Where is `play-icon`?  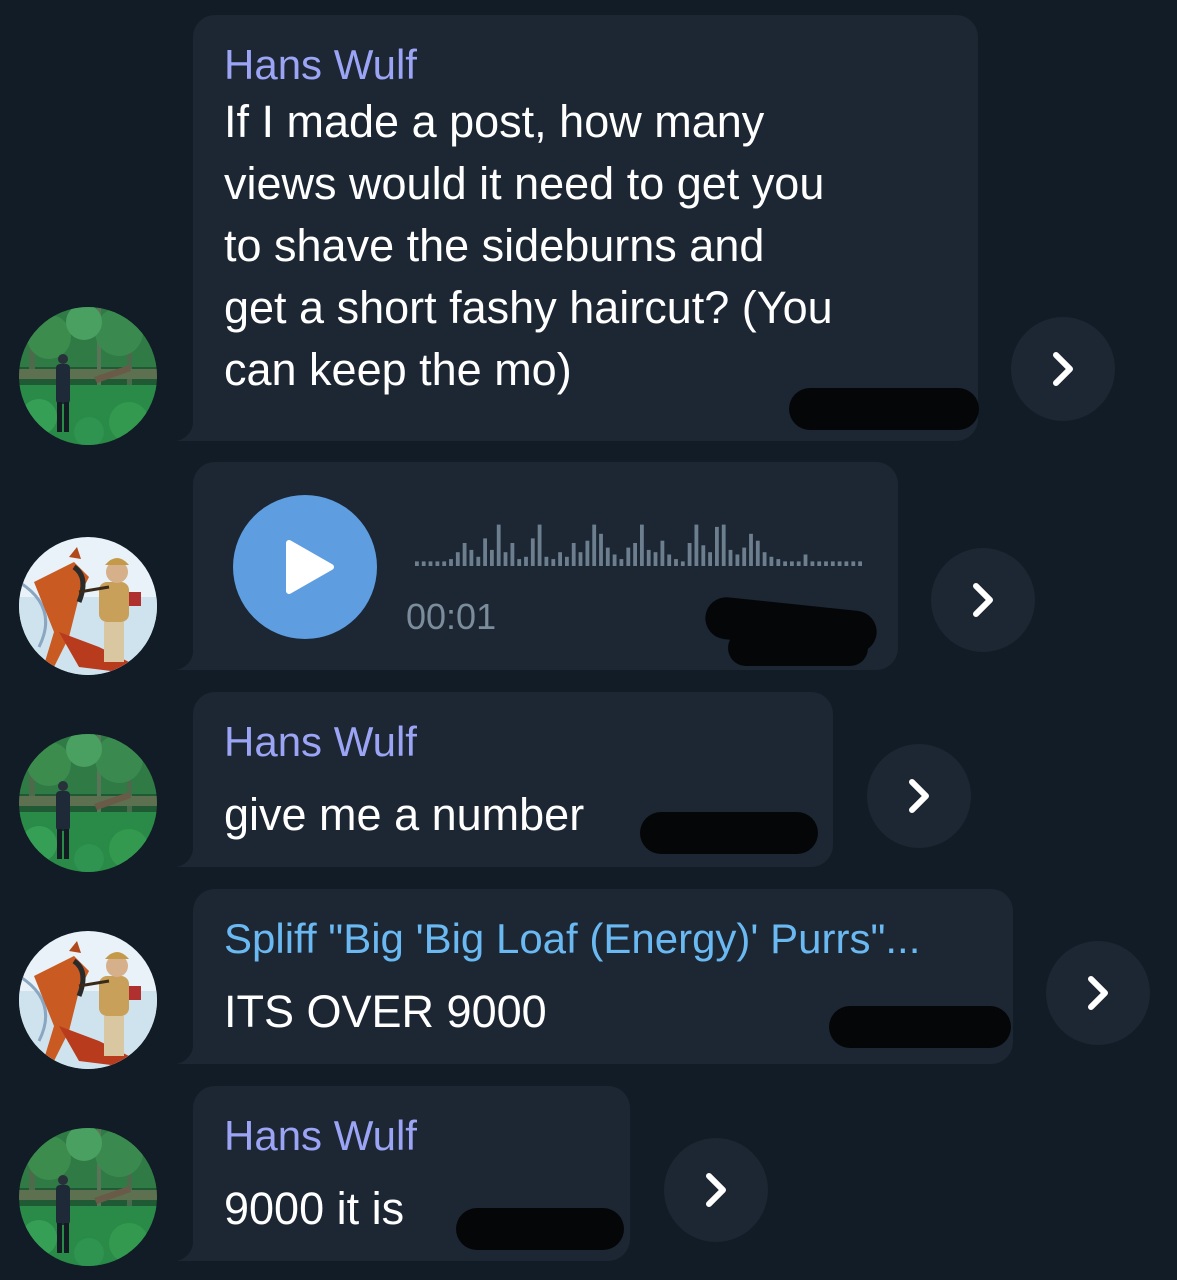
play-icon is located at coordinates (310, 567).